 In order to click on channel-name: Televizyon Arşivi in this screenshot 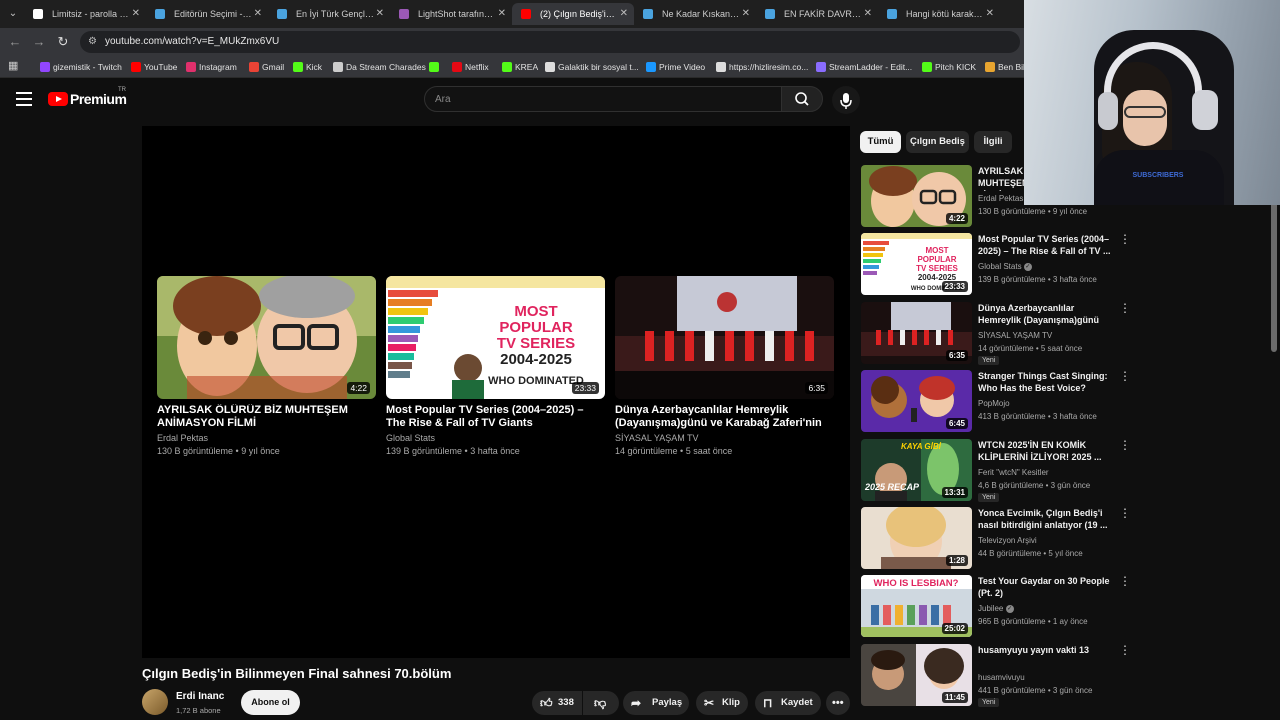, I will do `click(1007, 540)`.